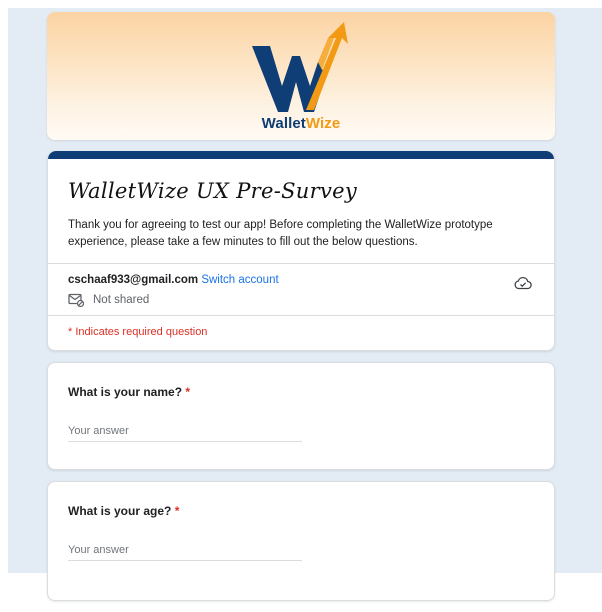 The image size is (602, 612). I want to click on brand-wordmark: WalletWize, so click(301, 123).